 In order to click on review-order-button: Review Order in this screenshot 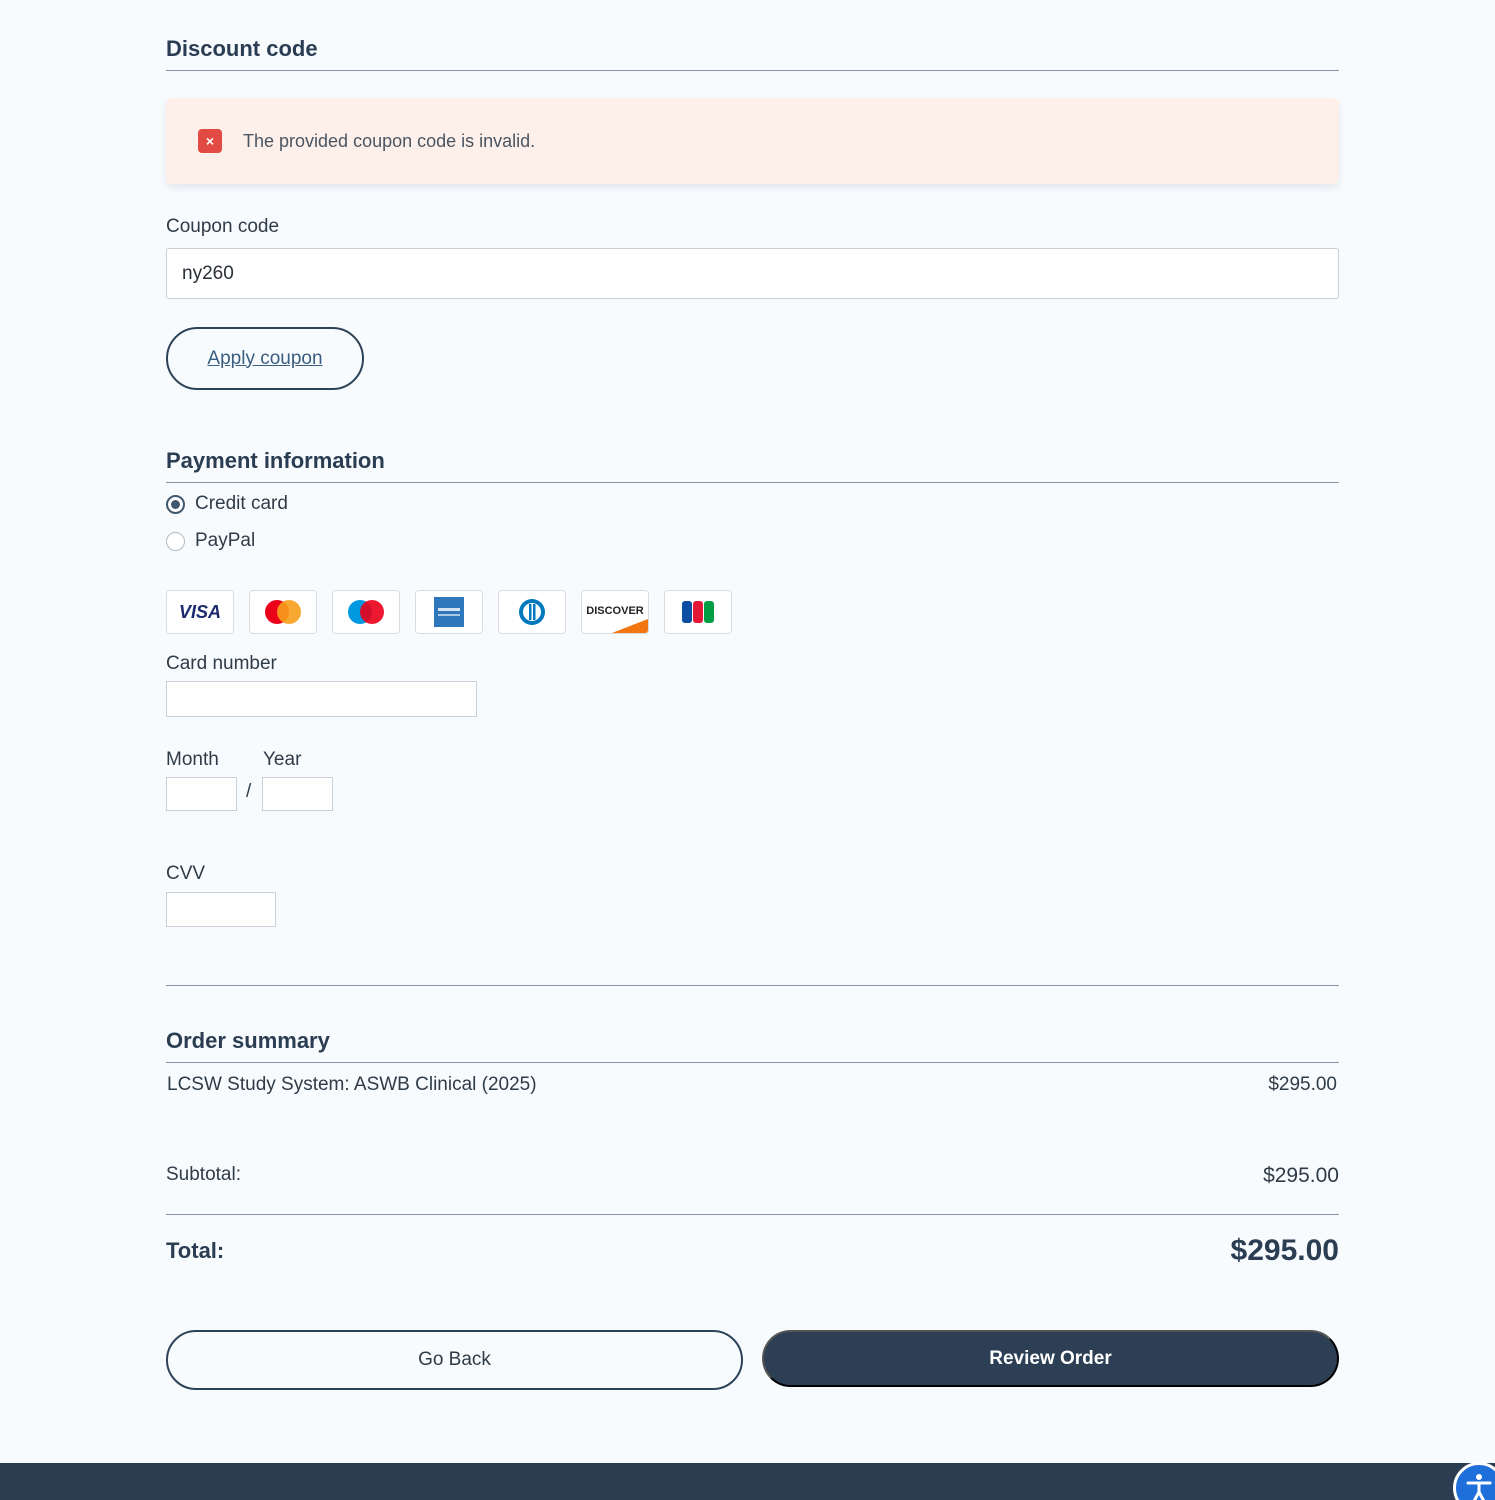, I will do `click(1050, 1358)`.